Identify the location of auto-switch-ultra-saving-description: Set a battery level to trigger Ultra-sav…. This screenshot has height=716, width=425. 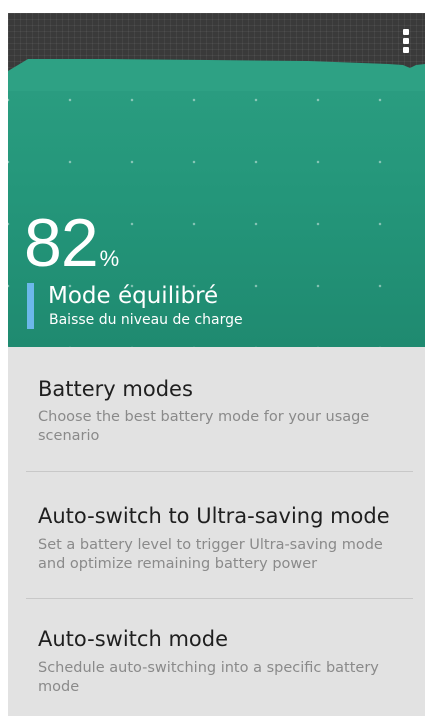
(210, 554).